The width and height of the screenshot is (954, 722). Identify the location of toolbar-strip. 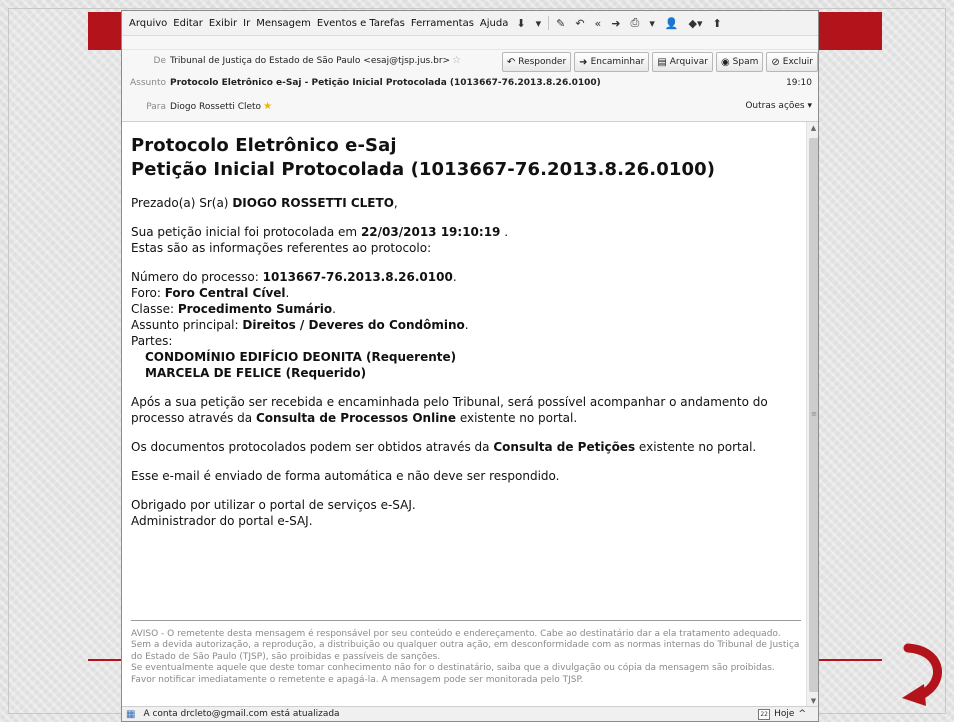
(470, 43).